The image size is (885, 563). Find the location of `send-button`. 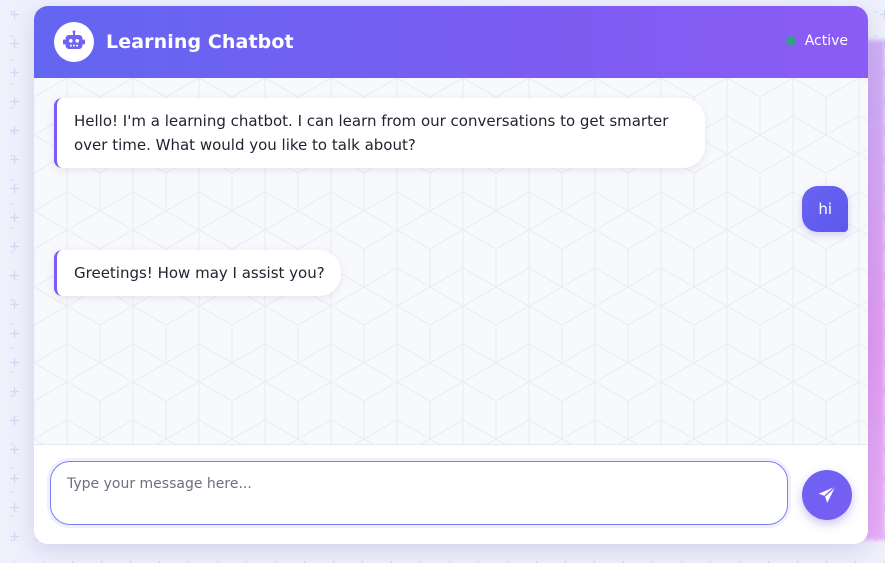

send-button is located at coordinates (827, 495).